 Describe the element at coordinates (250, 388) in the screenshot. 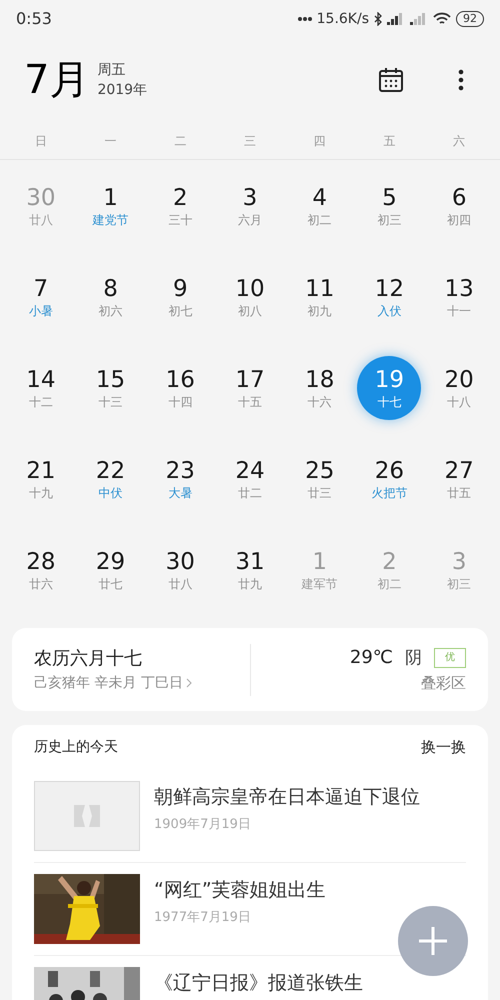

I see `calendar-day: 17 十五` at that location.